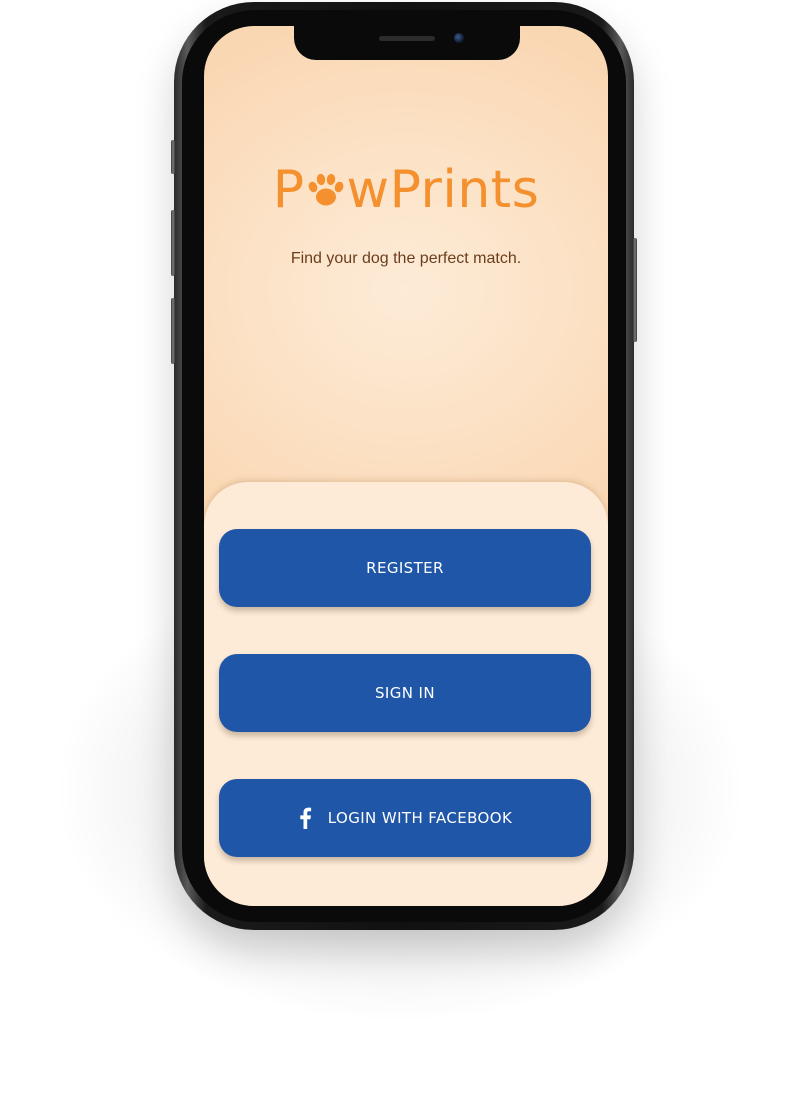 The image size is (800, 1101). I want to click on phone-notch, so click(407, 43).